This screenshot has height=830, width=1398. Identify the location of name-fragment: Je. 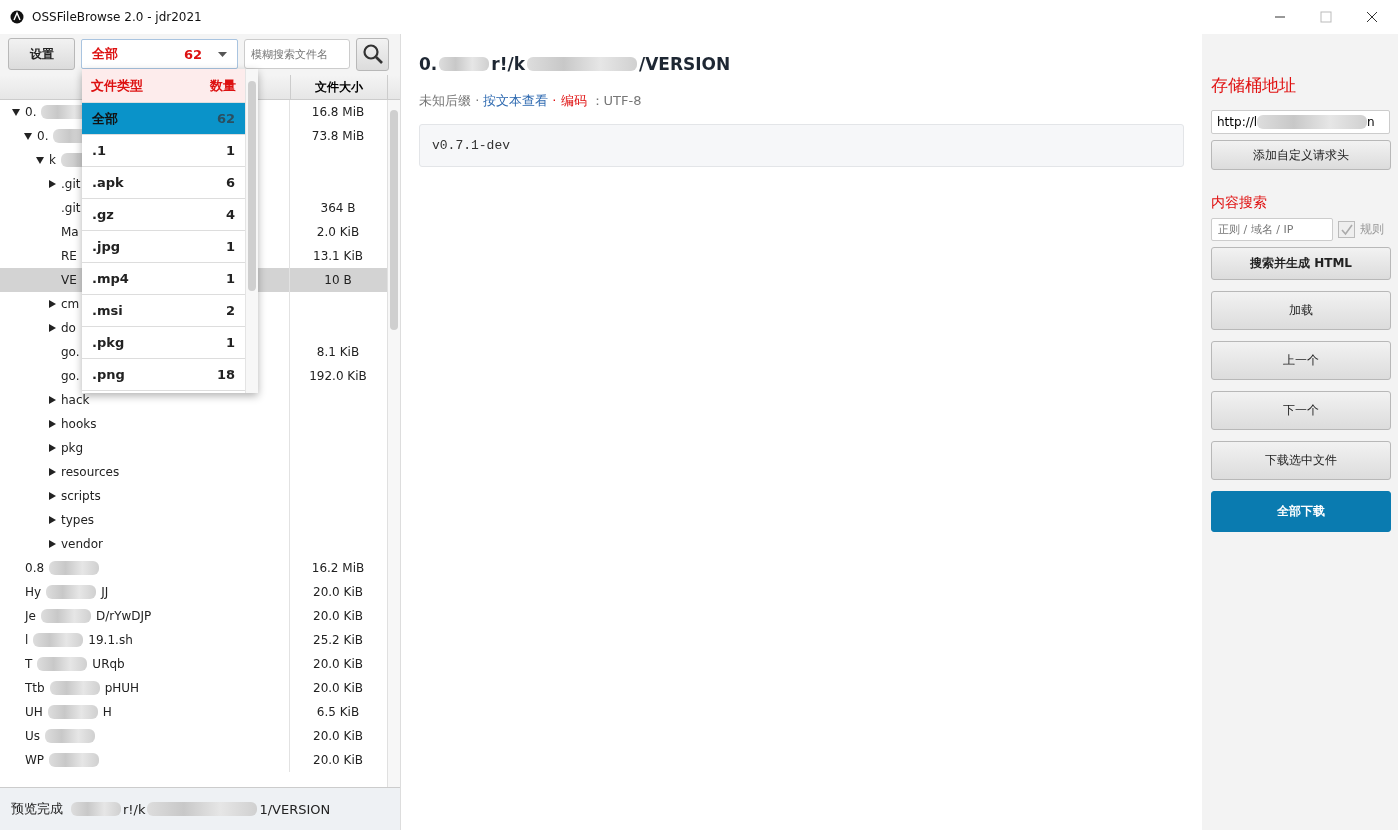
(30, 616).